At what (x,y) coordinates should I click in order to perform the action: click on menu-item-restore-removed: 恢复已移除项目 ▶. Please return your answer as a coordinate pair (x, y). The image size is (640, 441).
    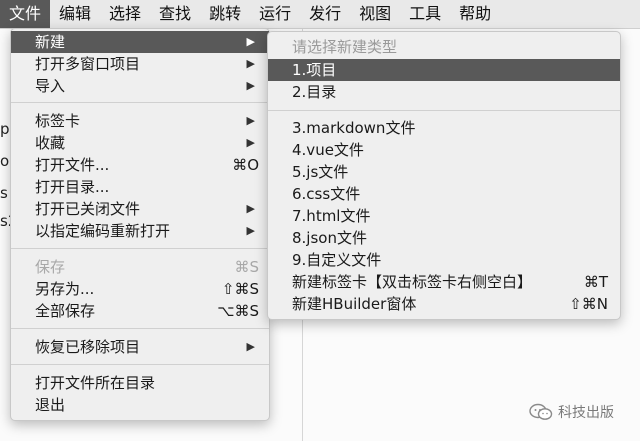
    Looking at the image, I should click on (140, 347).